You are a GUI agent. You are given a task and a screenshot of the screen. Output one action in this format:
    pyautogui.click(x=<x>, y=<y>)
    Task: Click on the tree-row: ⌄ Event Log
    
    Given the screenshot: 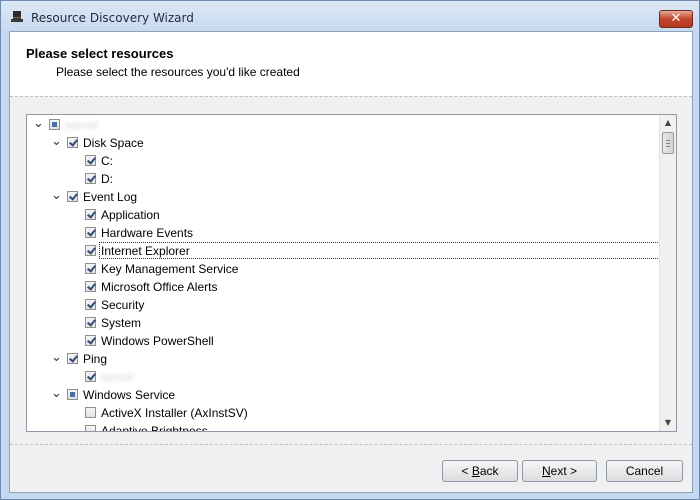 What is the action you would take?
    pyautogui.click(x=343, y=197)
    